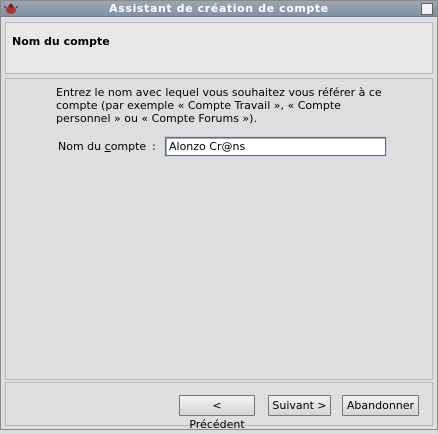 This screenshot has height=434, width=438. Describe the element at coordinates (219, 48) in the screenshot. I see `page-header: Nom du compte` at that location.